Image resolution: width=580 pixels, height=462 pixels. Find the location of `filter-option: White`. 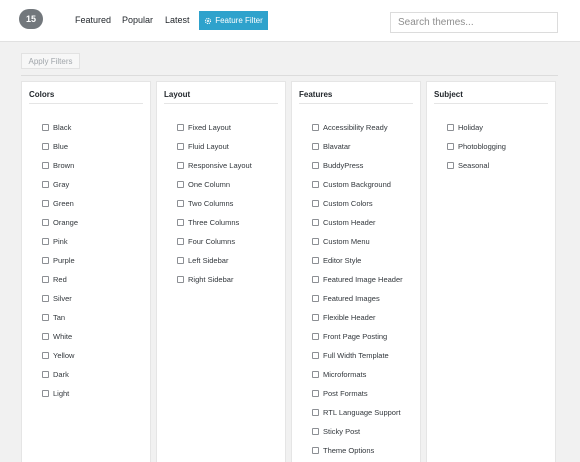

filter-option: White is located at coordinates (60, 336).